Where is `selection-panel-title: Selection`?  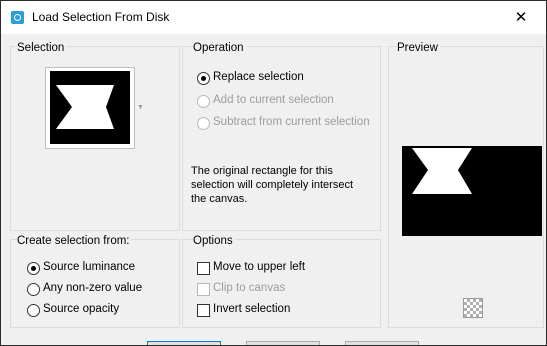 selection-panel-title: Selection is located at coordinates (42, 48).